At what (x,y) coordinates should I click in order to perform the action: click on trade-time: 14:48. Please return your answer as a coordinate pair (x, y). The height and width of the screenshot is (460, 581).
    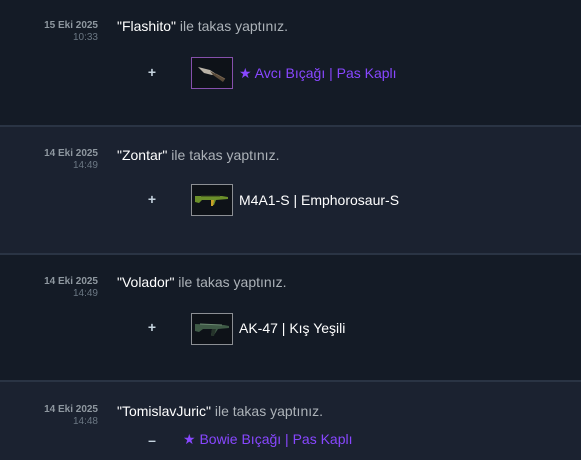
    Looking at the image, I should click on (85, 421).